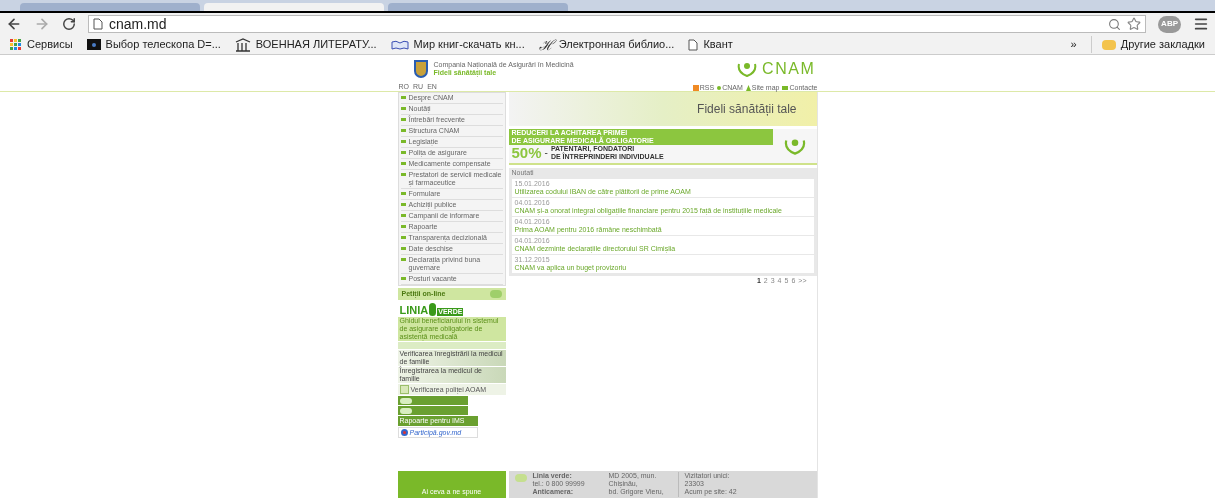 The image size is (1215, 498). What do you see at coordinates (242, 44) in the screenshot?
I see `building-icon` at bounding box center [242, 44].